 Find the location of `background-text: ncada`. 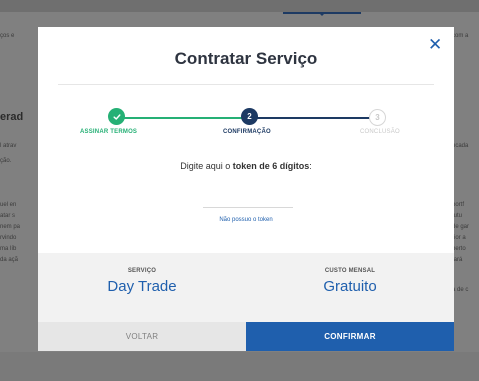

background-text: ncada is located at coordinates (460, 146).